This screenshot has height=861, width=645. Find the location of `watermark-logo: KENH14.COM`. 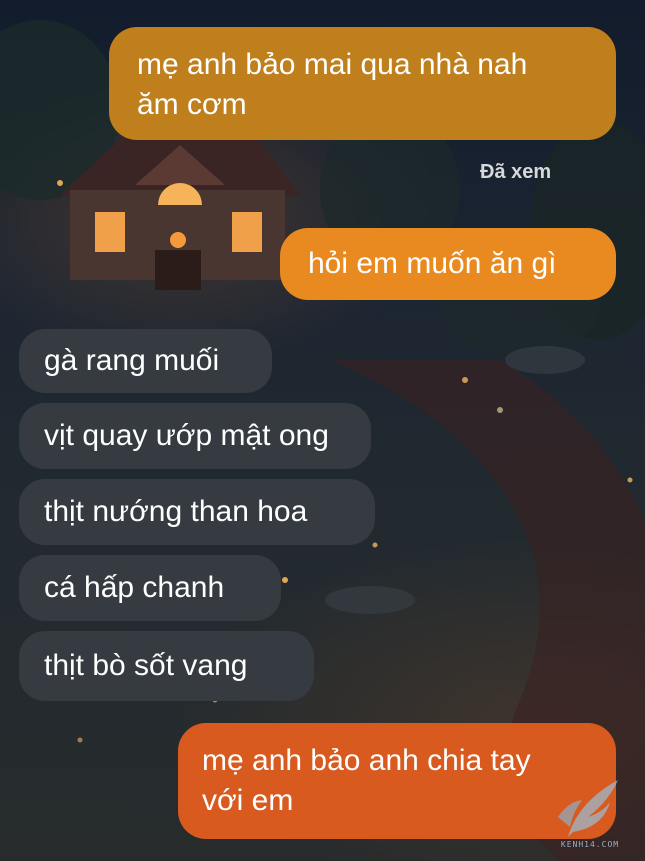

watermark-logo: KENH14.COM is located at coordinates (590, 813).